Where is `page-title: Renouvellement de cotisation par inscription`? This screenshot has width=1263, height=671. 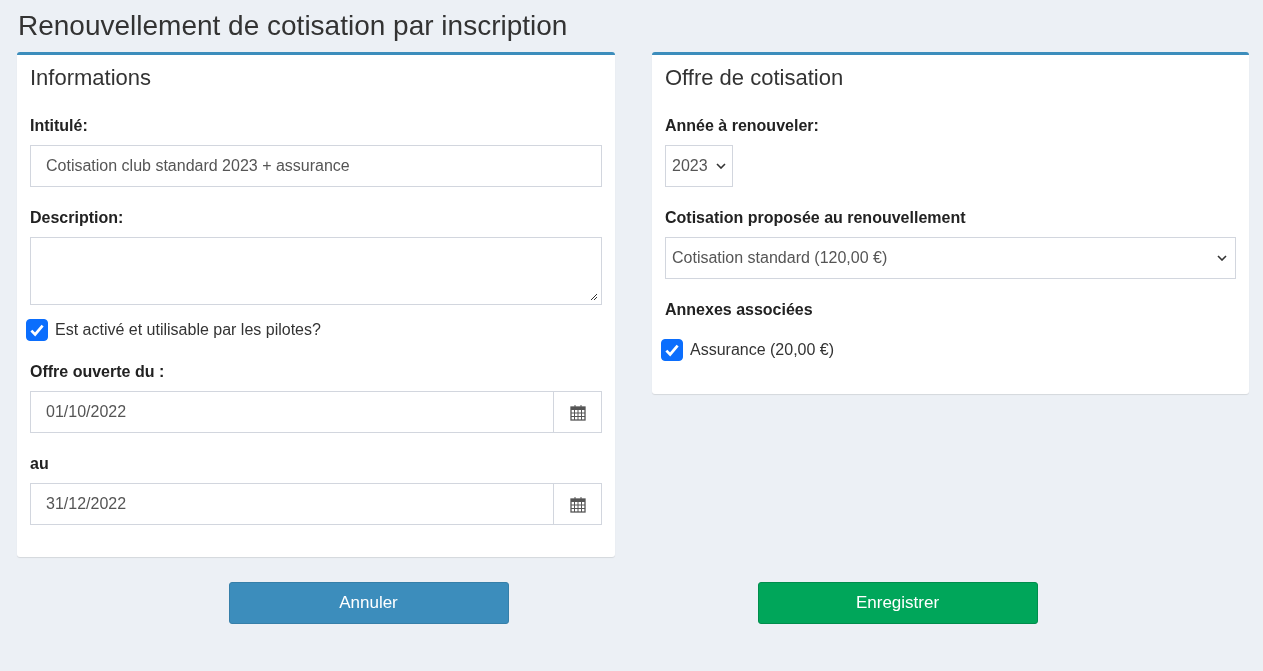 page-title: Renouvellement de cotisation par inscription is located at coordinates (293, 26).